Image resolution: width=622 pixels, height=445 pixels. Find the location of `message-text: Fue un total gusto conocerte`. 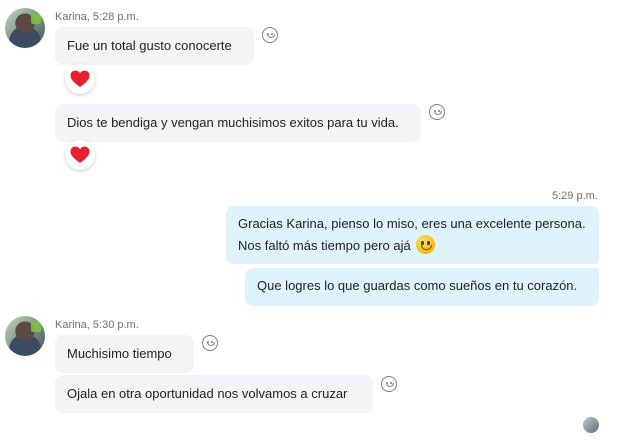

message-text: Fue un total gusto conocerte is located at coordinates (149, 45).